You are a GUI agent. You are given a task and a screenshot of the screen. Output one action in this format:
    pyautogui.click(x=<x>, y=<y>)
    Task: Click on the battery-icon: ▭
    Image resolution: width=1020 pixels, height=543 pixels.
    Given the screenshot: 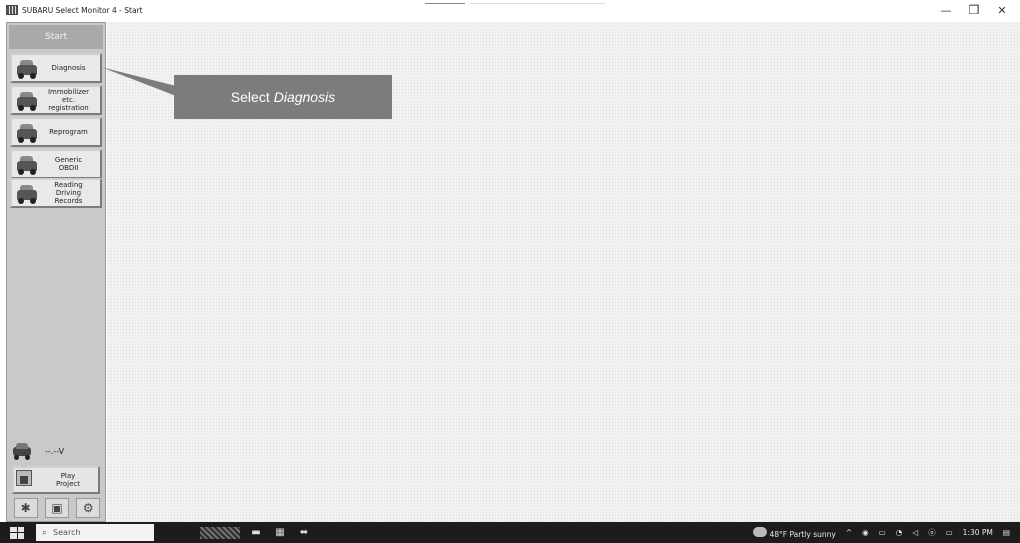 What is the action you would take?
    pyautogui.click(x=882, y=532)
    